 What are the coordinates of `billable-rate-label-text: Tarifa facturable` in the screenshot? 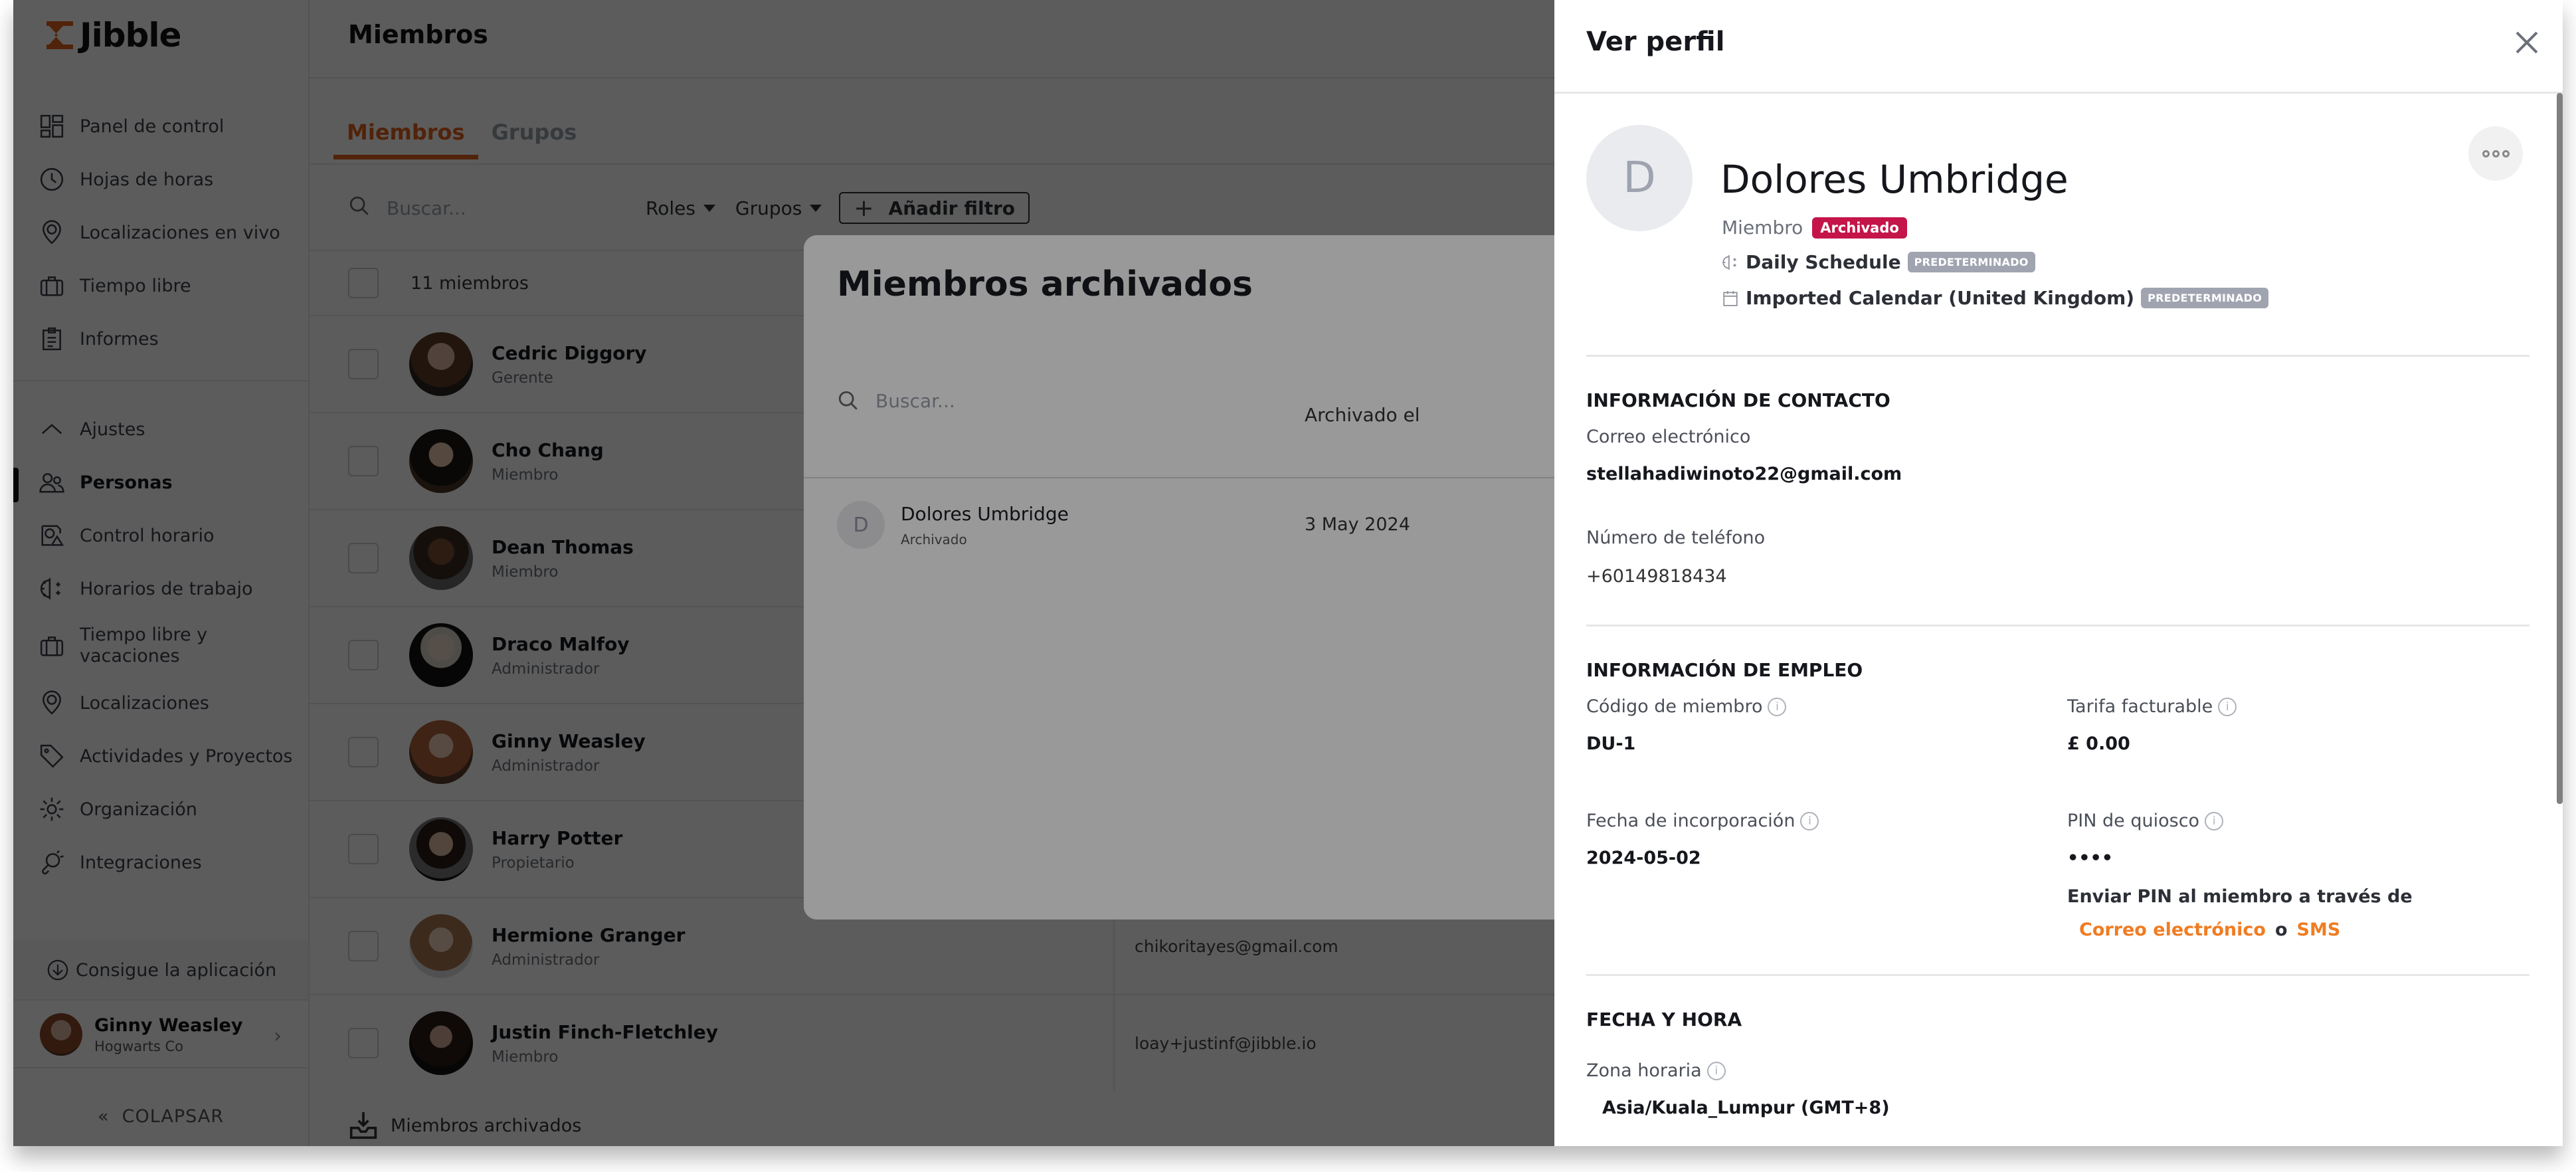 It's located at (2140, 706).